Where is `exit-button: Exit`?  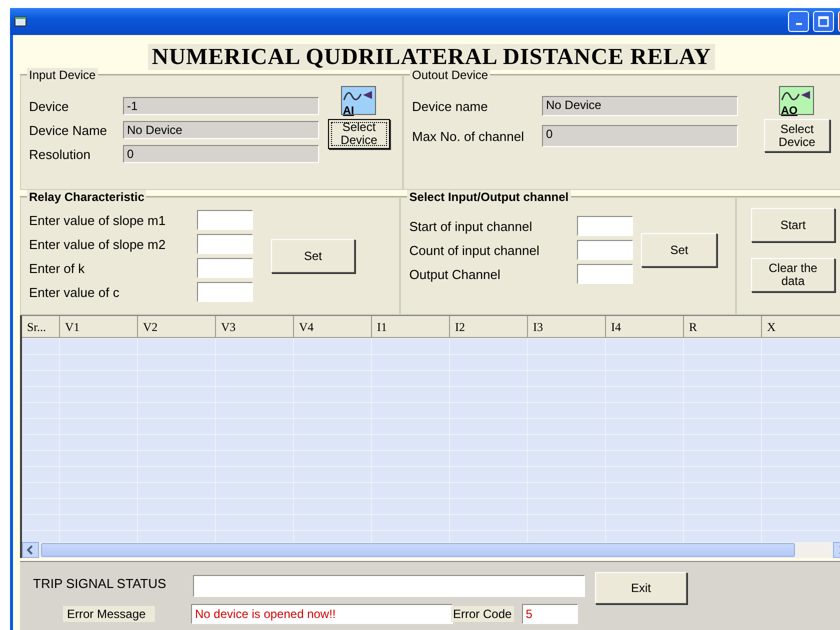 exit-button: Exit is located at coordinates (641, 588).